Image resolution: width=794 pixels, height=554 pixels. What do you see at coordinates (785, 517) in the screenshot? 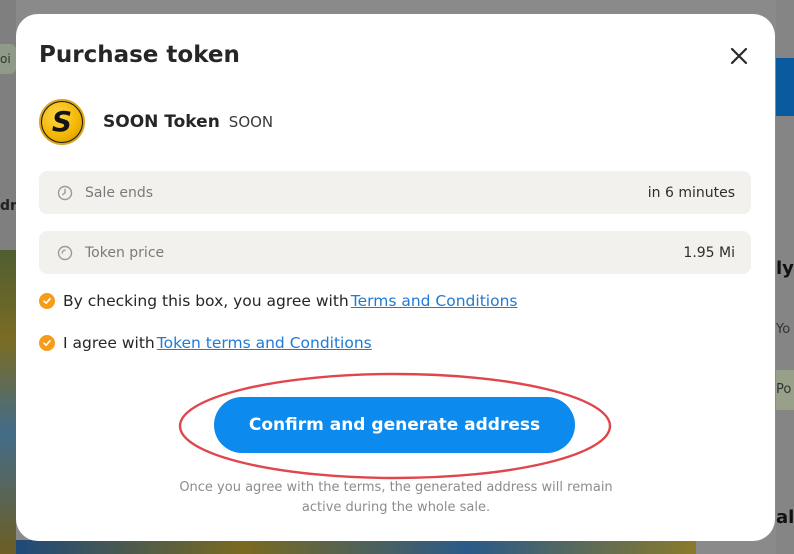
I see `background-right-heading-2: al` at bounding box center [785, 517].